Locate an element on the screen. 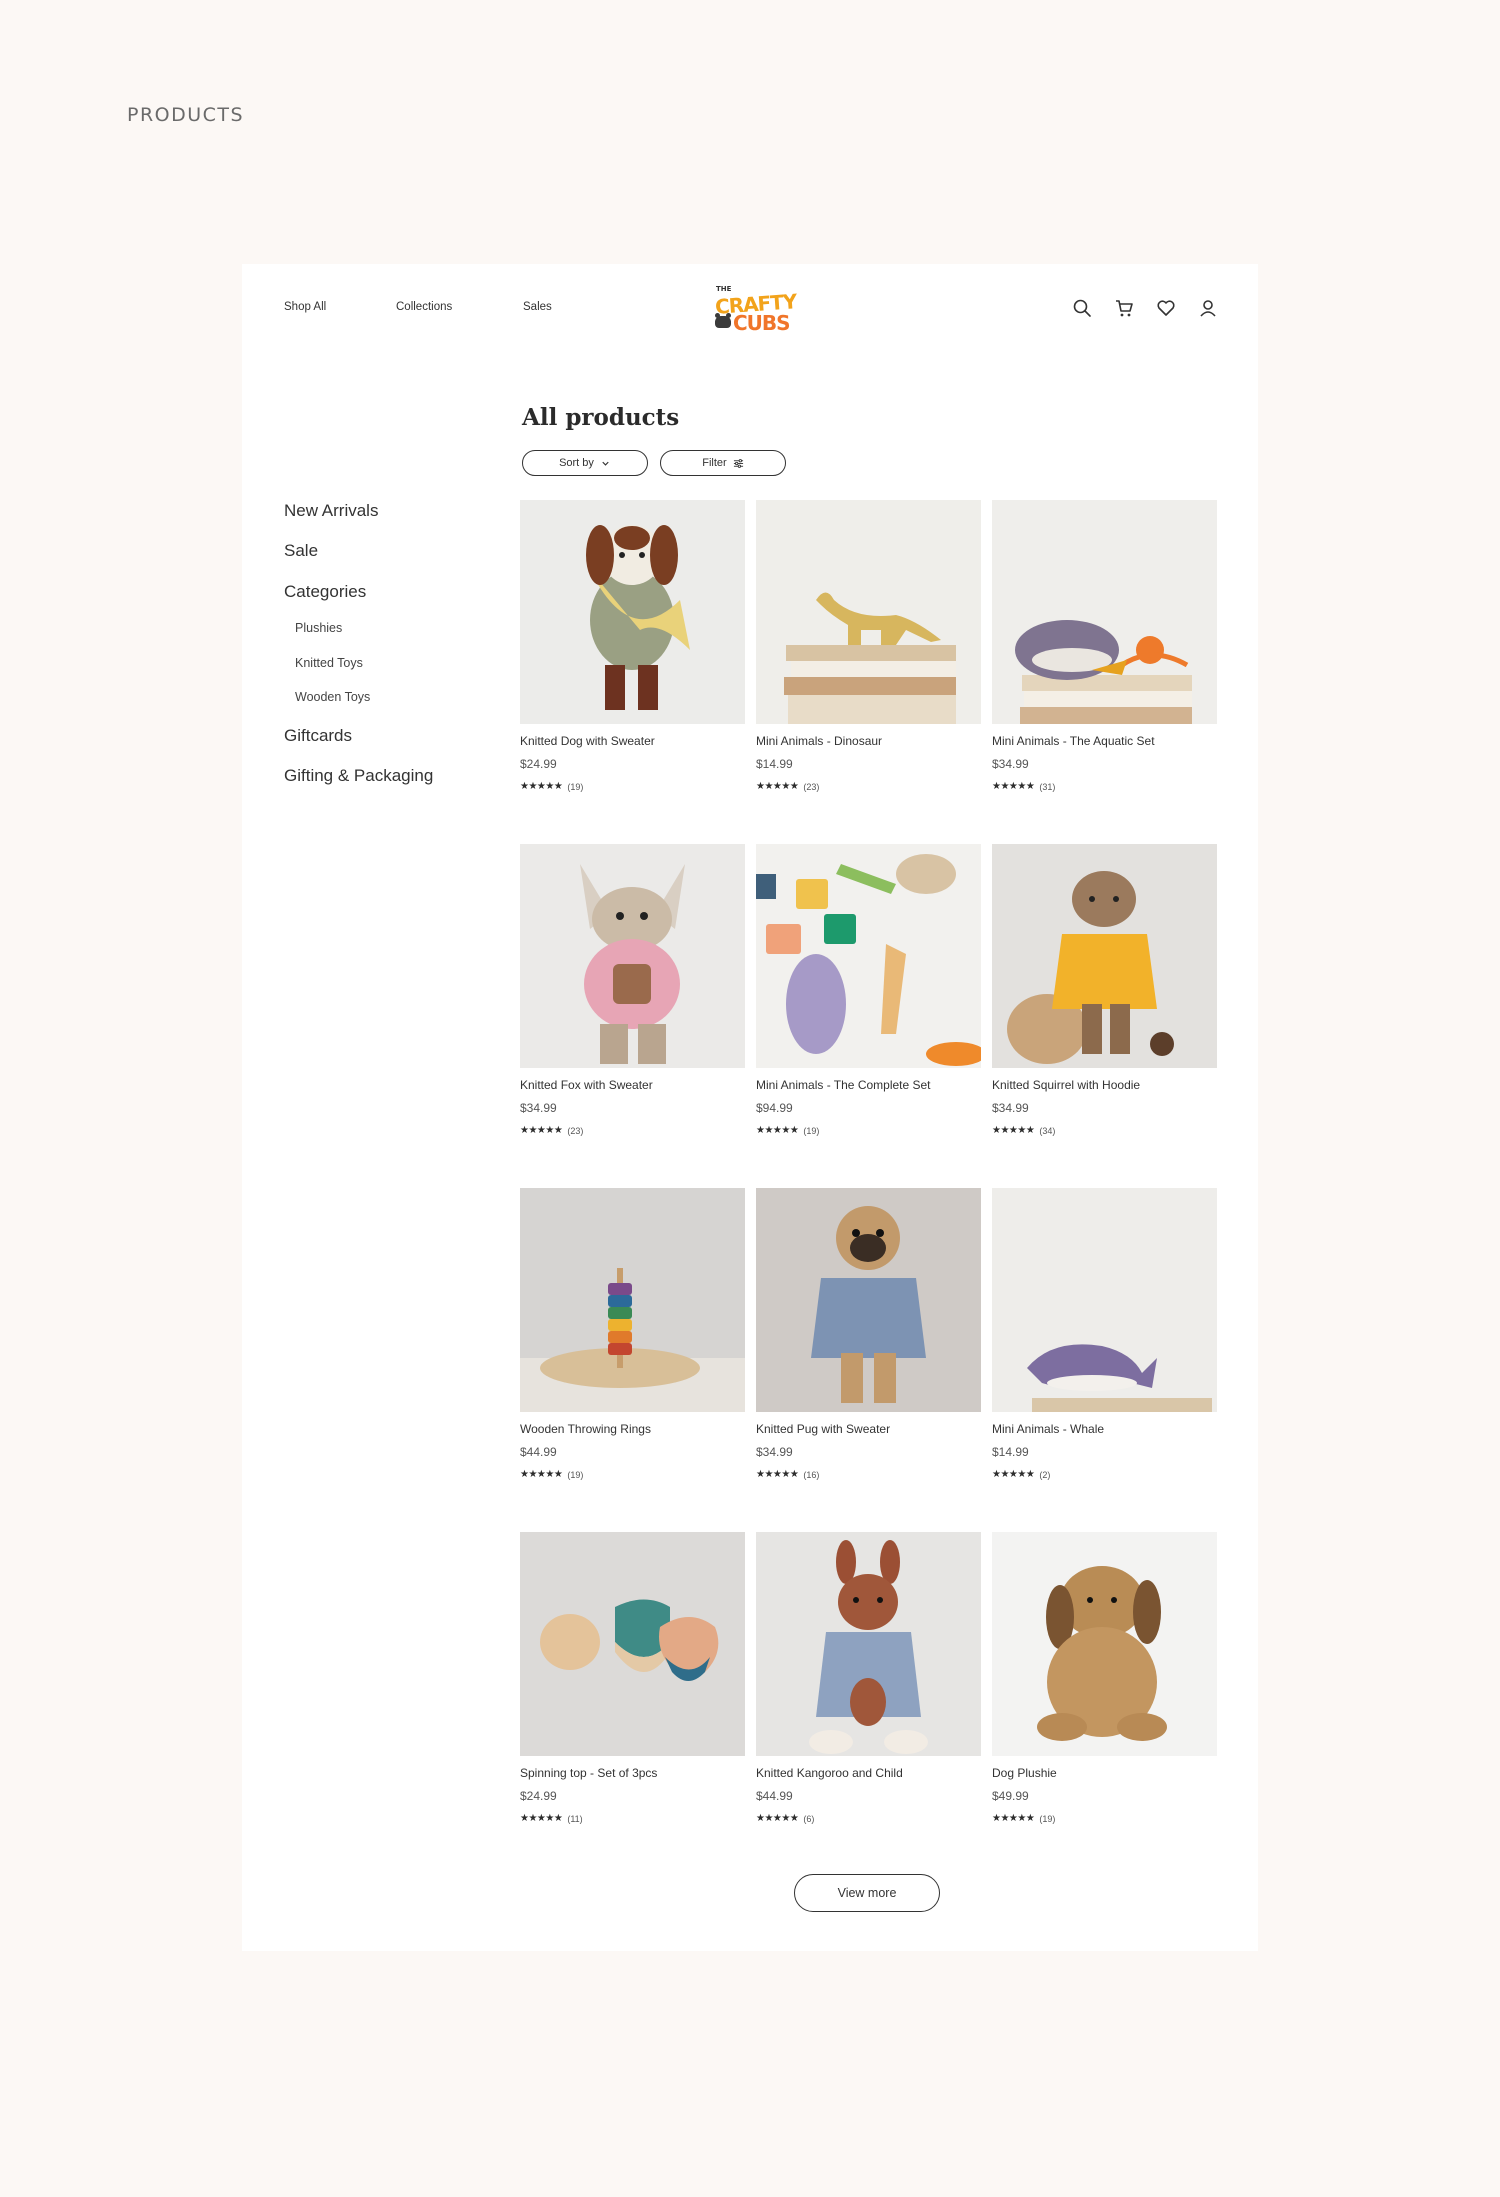 The height and width of the screenshot is (2197, 1500). product-card: Dog Plushie $49.99 ★★★★★ (19) is located at coordinates (1104, 1682).